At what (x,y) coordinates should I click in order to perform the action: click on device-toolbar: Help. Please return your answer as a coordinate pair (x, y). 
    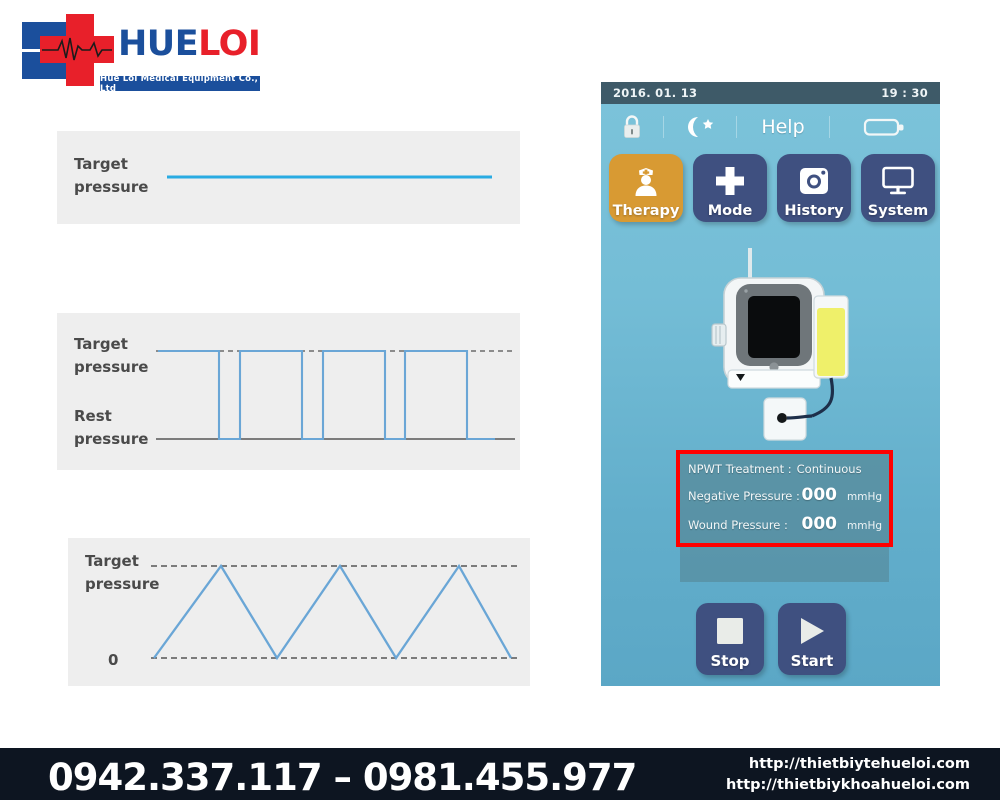
    Looking at the image, I should click on (770, 127).